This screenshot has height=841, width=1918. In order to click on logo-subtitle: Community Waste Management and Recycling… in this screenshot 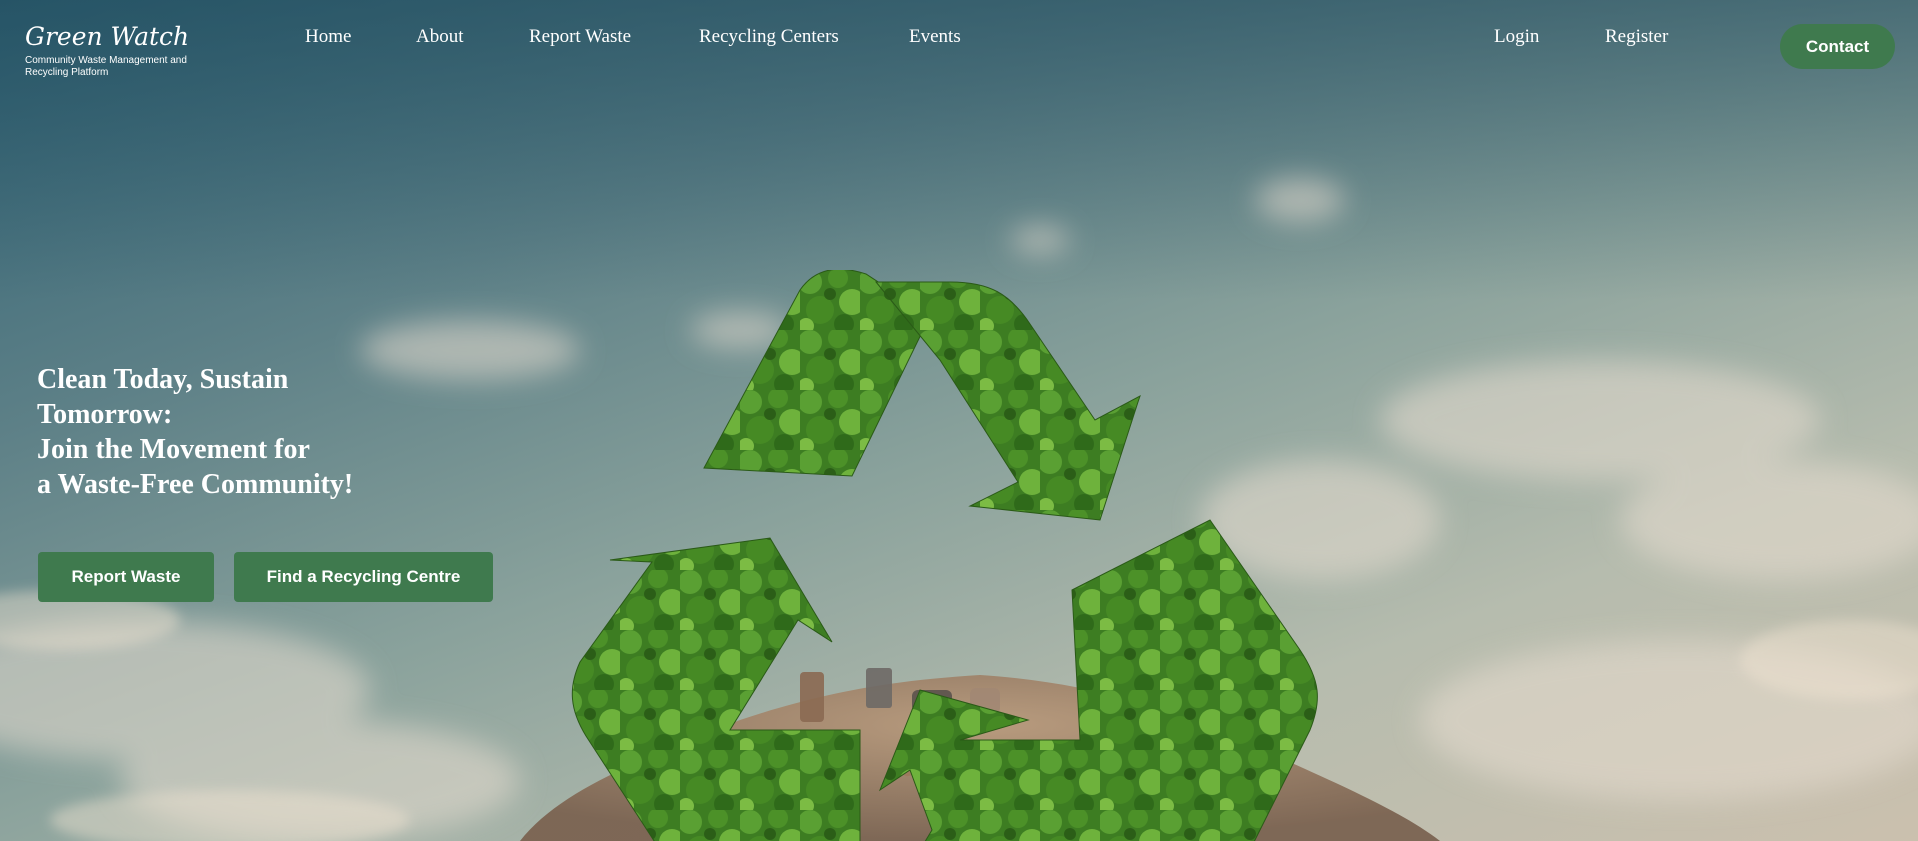, I will do `click(106, 67)`.